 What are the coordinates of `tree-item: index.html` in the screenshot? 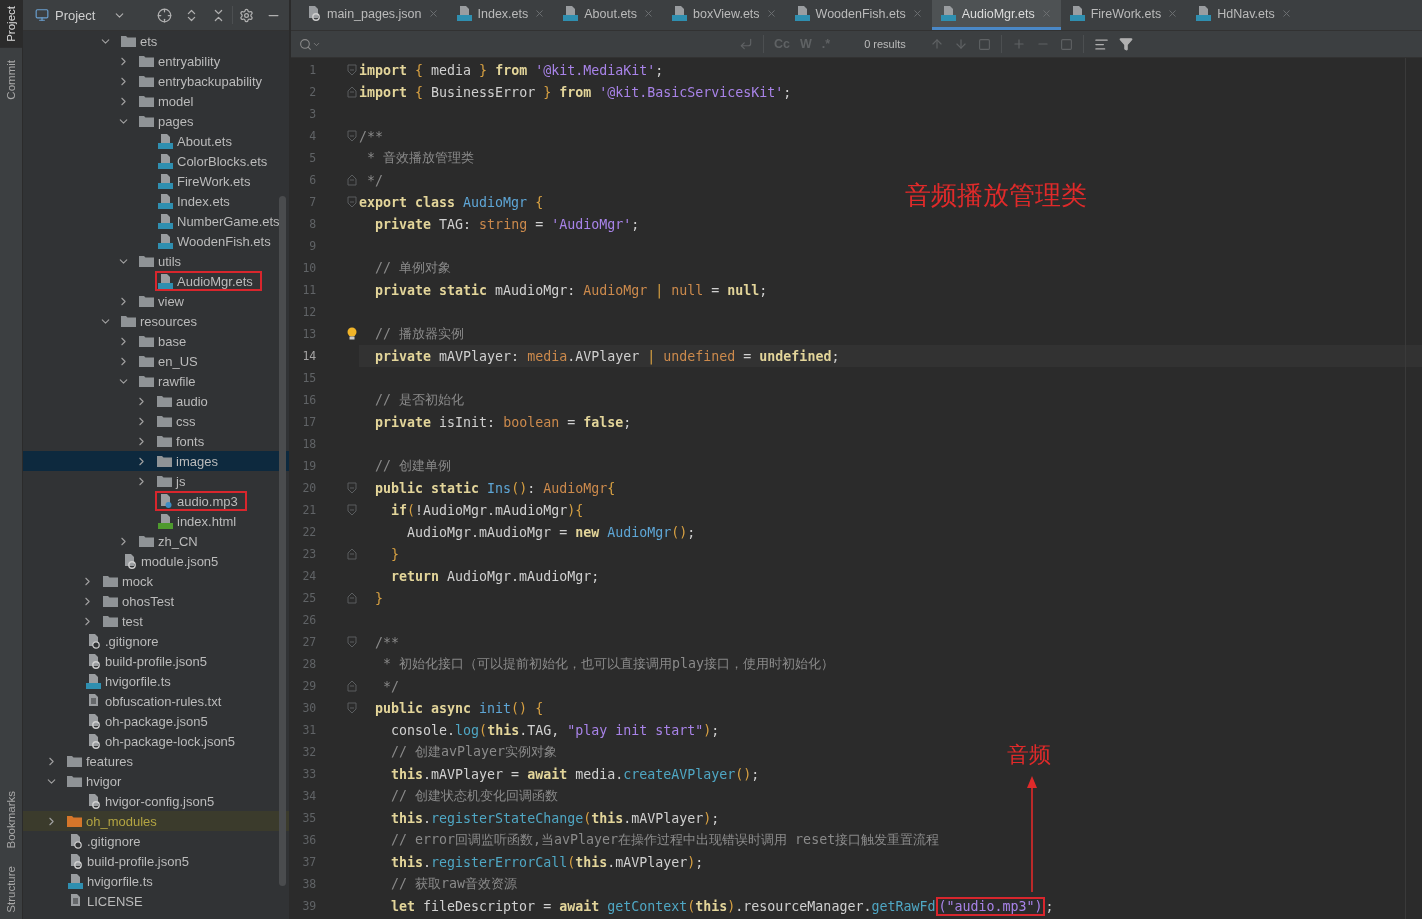 It's located at (156, 521).